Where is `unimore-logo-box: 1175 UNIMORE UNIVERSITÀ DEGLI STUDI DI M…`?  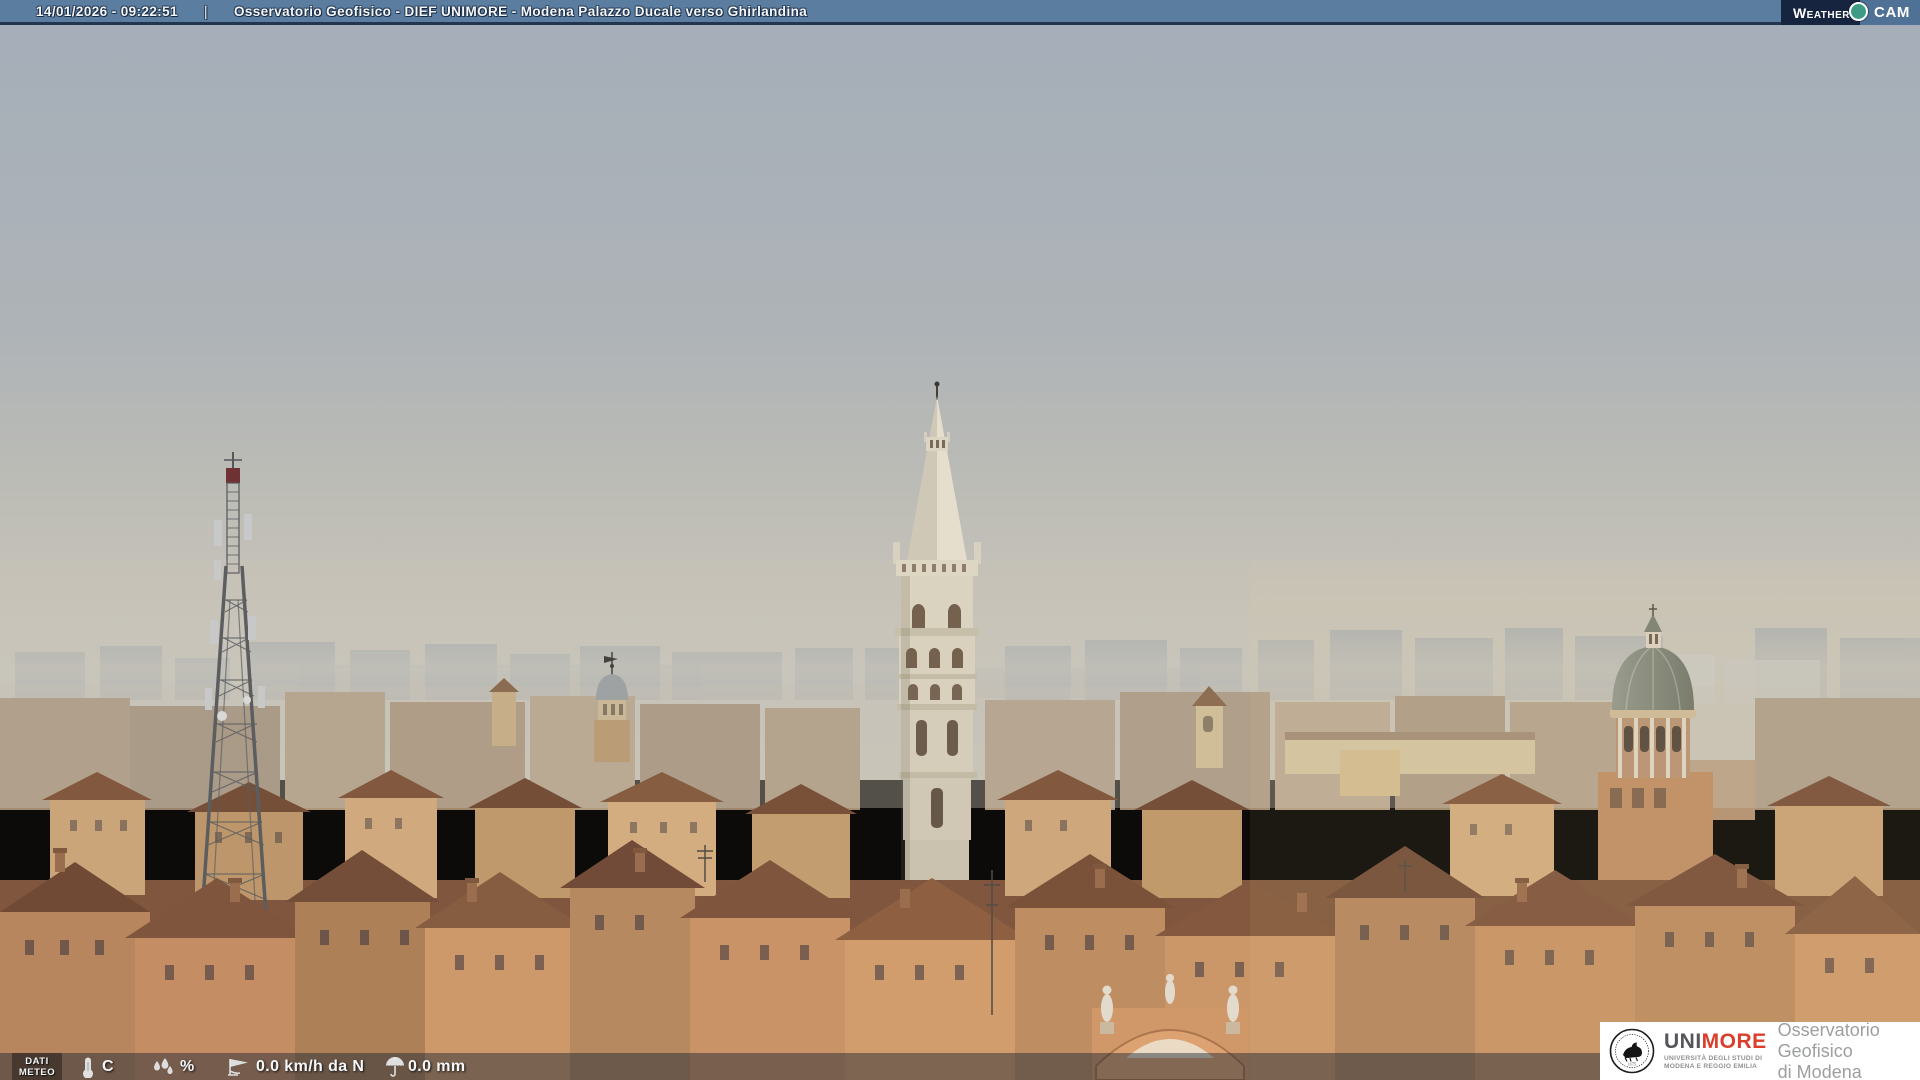 unimore-logo-box: 1175 UNIMORE UNIVERSITÀ DEGLI STUDI DI M… is located at coordinates (1760, 1050).